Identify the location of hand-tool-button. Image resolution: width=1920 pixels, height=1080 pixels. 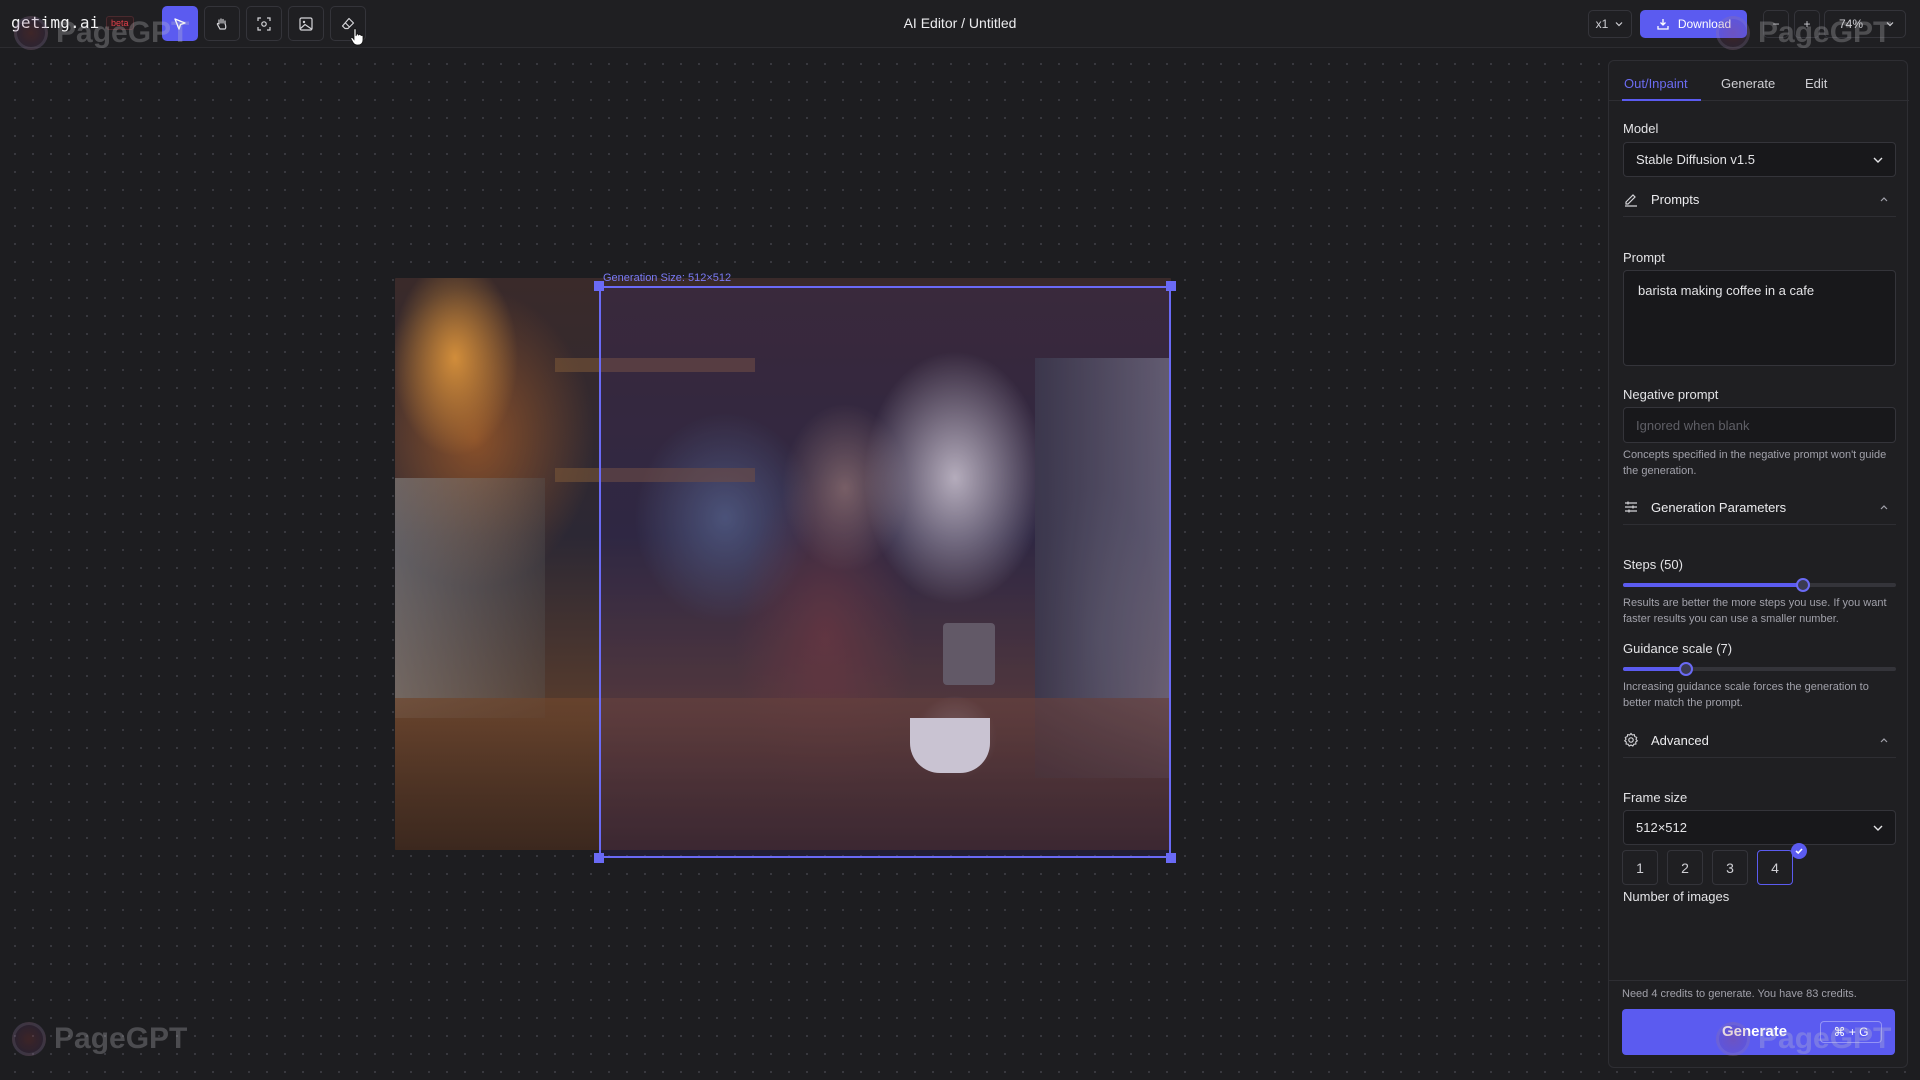
(222, 23).